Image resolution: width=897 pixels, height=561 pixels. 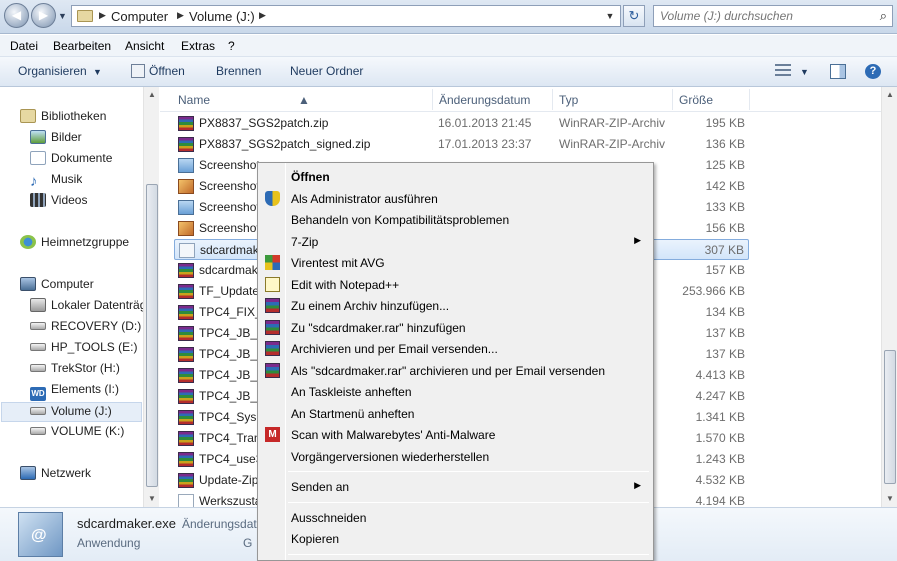 What do you see at coordinates (186, 186) in the screenshot?
I see `image-file-icon` at bounding box center [186, 186].